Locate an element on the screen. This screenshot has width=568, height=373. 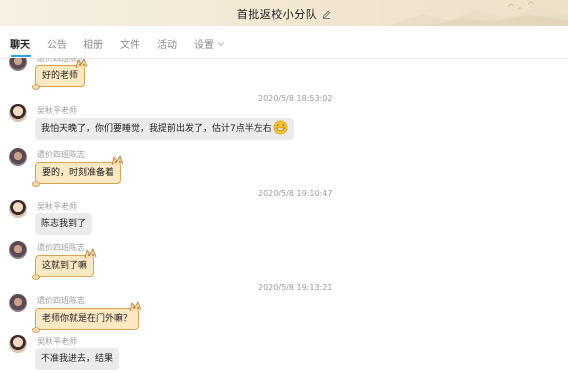
message-bubble: 不准我进去，结果 is located at coordinates (77, 359).